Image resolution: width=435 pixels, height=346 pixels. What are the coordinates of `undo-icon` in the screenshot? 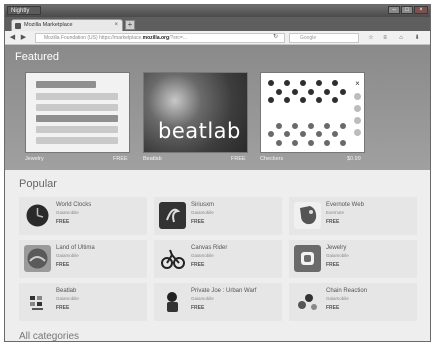 It's located at (357, 108).